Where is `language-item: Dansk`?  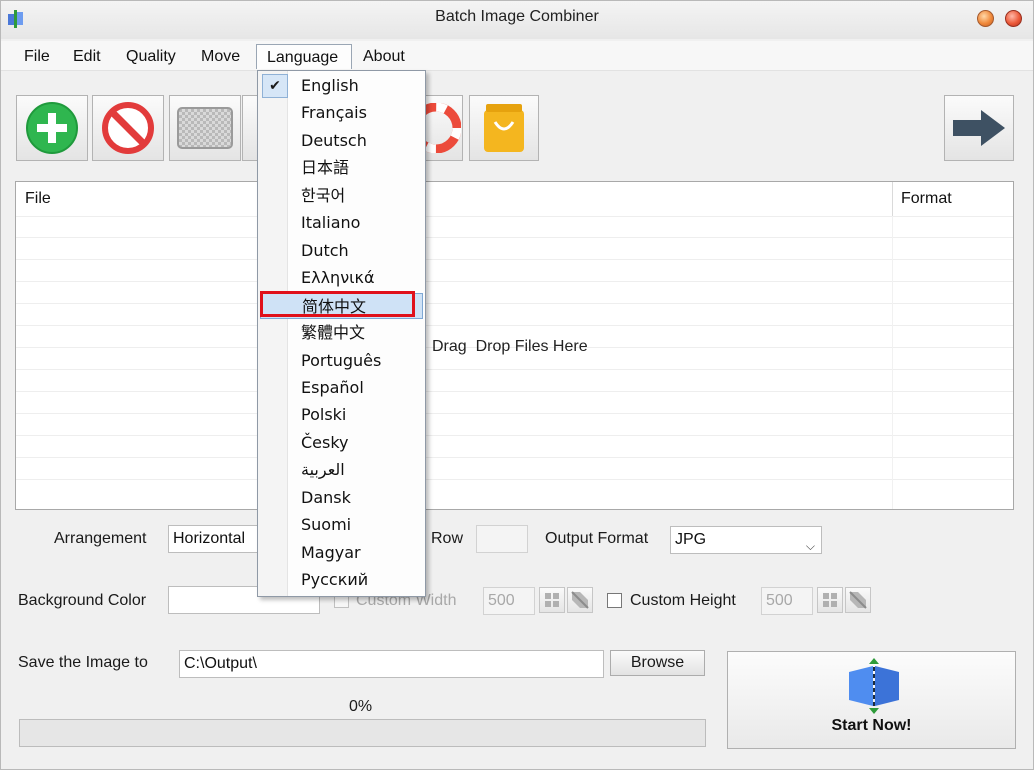
language-item: Dansk is located at coordinates (341, 498).